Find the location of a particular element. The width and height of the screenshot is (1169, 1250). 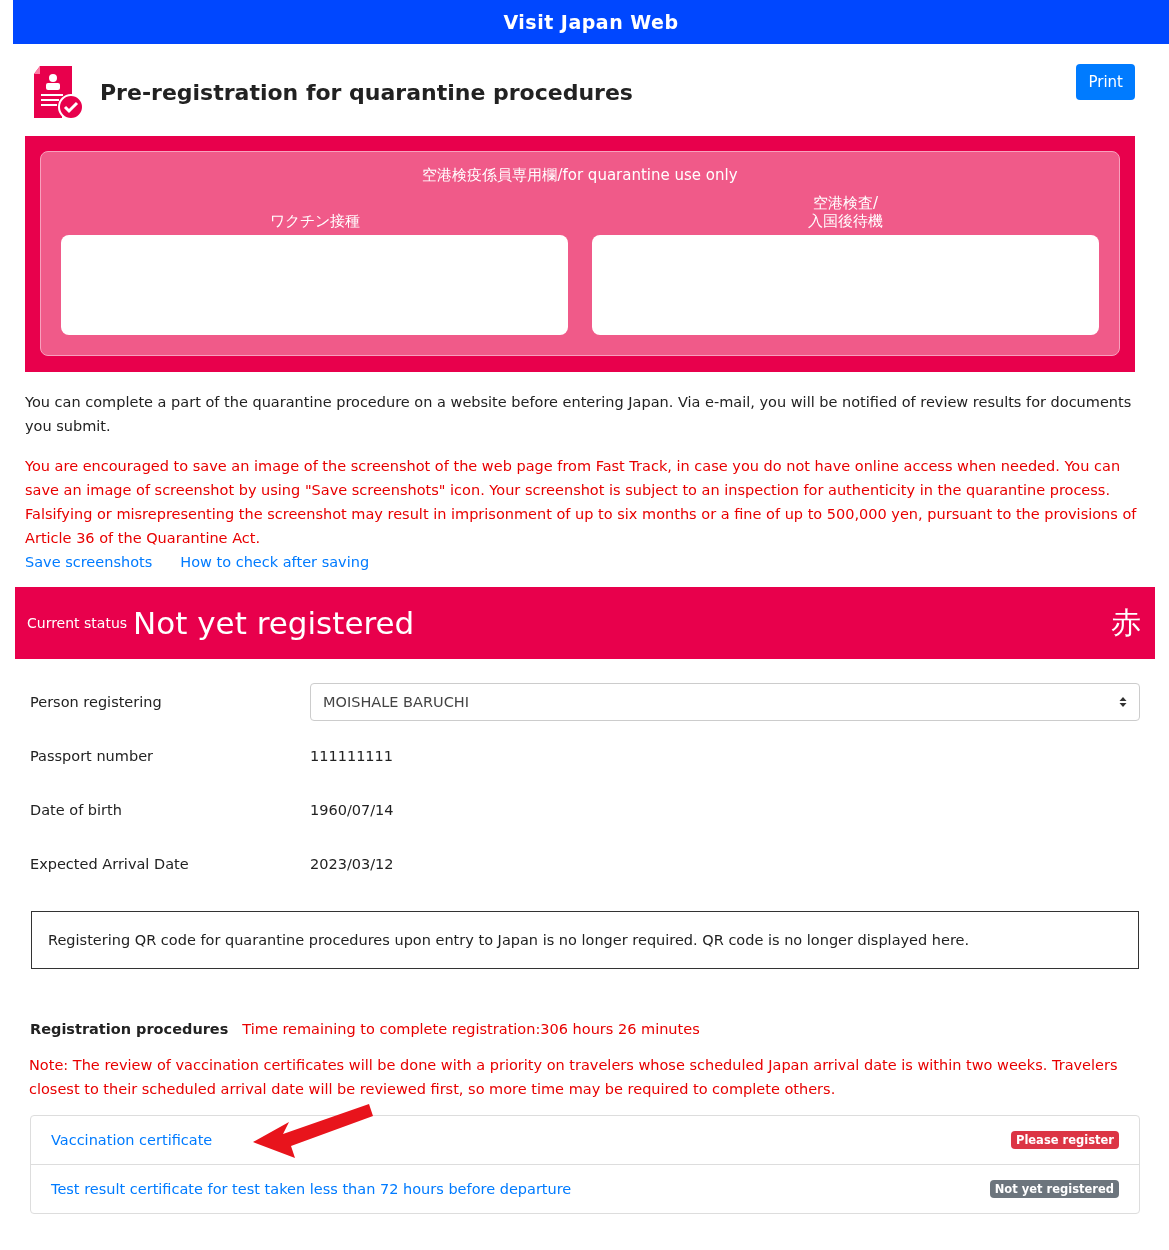

print-button: Print is located at coordinates (1105, 82).